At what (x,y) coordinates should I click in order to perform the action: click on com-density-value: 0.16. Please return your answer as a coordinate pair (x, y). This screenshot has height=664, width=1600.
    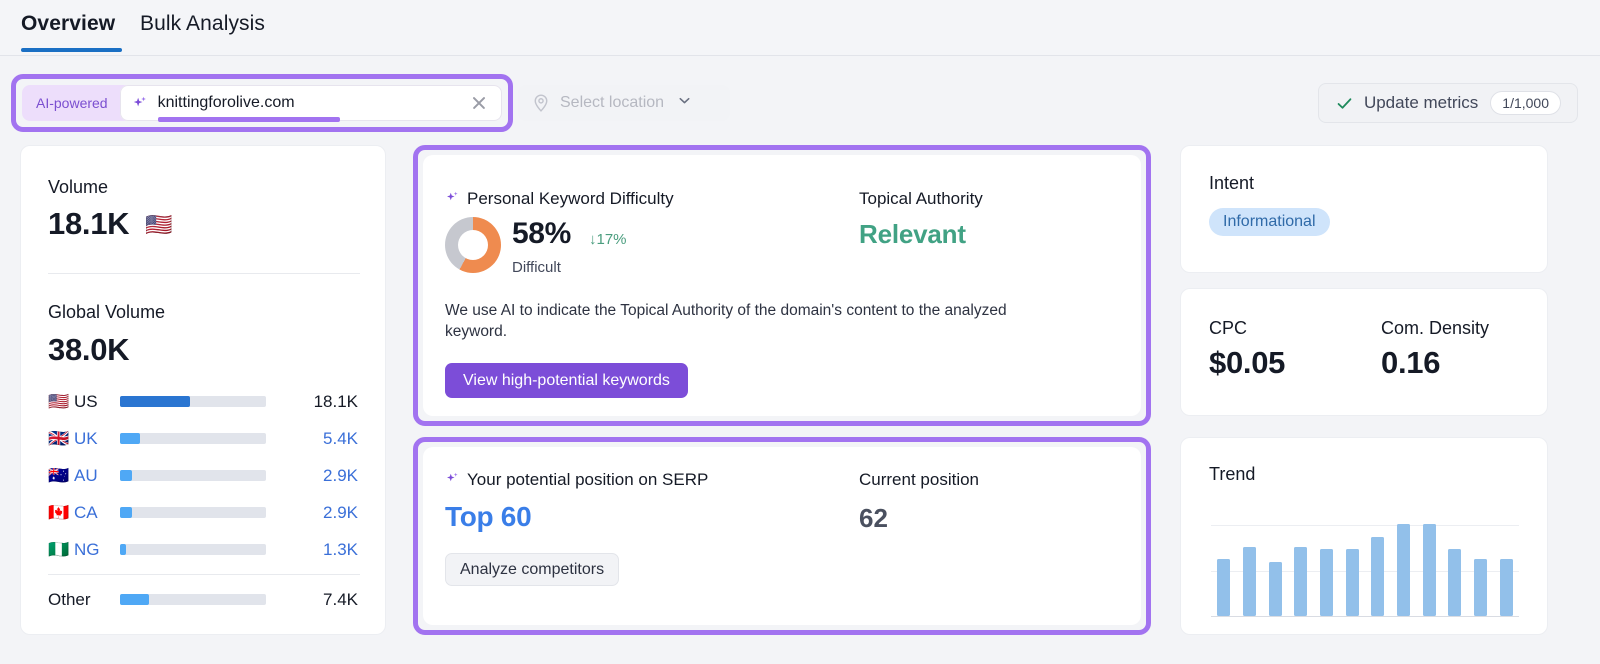
    Looking at the image, I should click on (1411, 362).